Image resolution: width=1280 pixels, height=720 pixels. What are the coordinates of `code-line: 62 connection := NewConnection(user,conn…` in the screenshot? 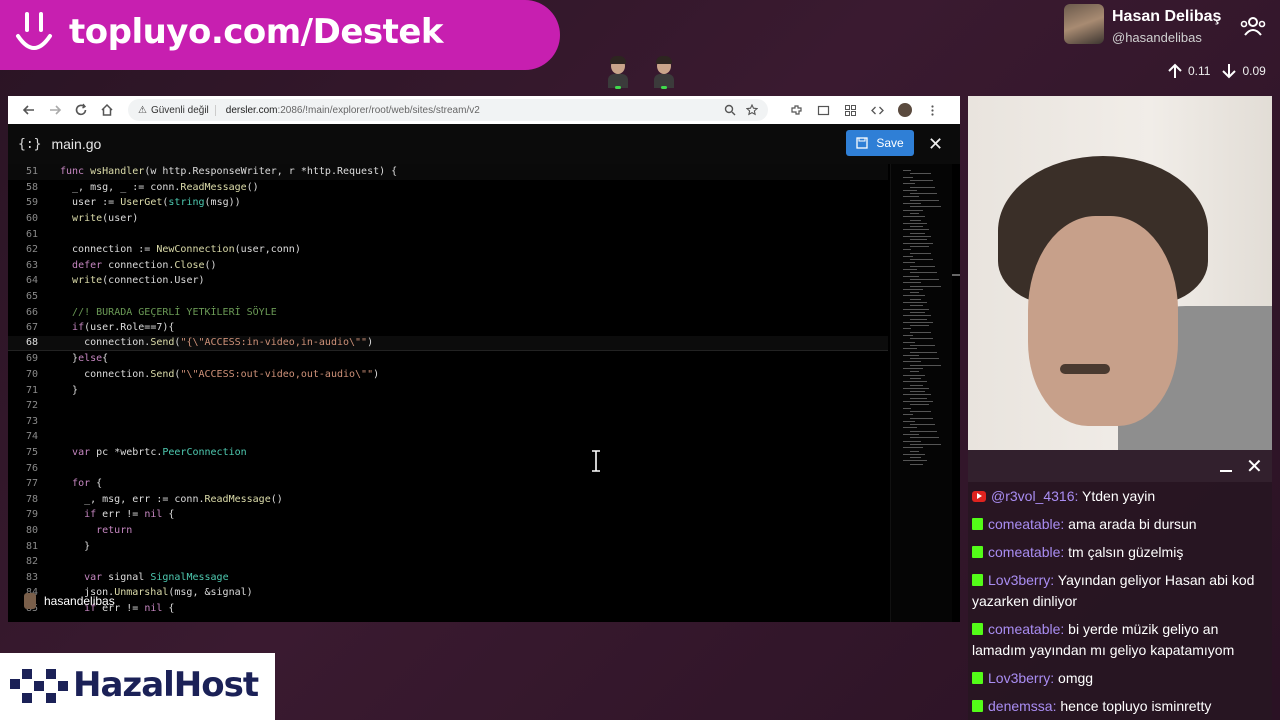 It's located at (448, 250).